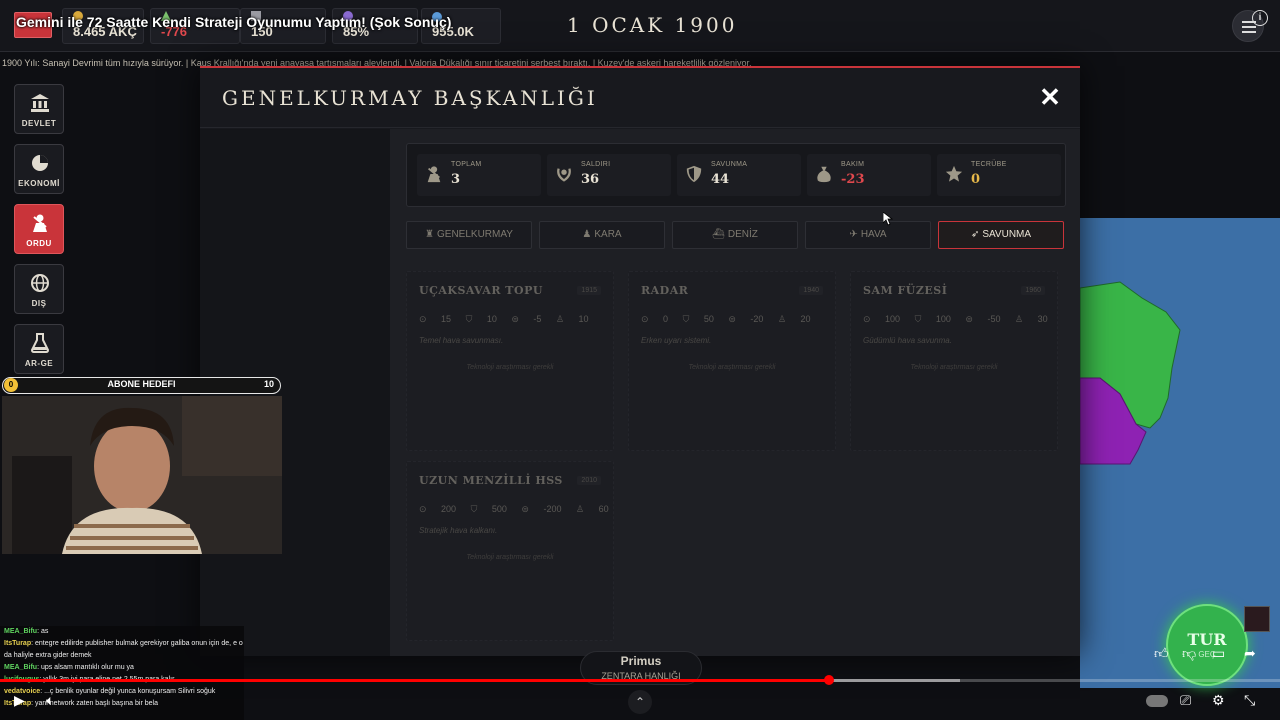  What do you see at coordinates (1033, 290) in the screenshot?
I see `unit-year: 1960` at bounding box center [1033, 290].